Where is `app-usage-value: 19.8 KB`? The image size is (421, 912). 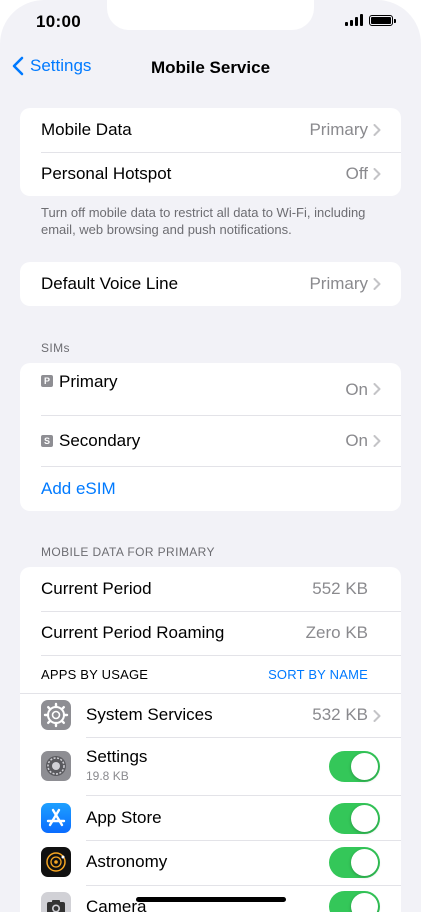
app-usage-value: 19.8 KB is located at coordinates (107, 776).